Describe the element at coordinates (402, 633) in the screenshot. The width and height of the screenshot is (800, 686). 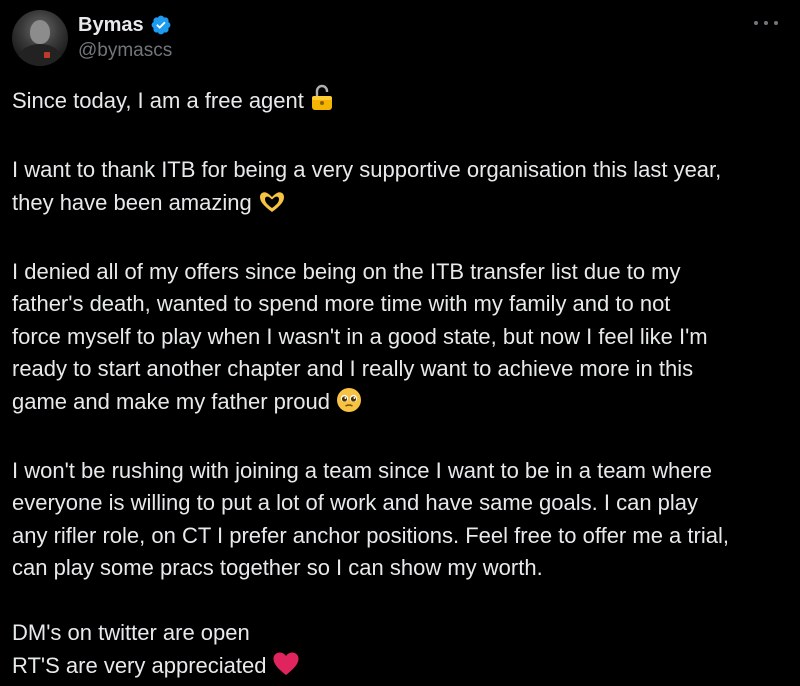
I see `tweet-line: DM's on twitter are open` at that location.